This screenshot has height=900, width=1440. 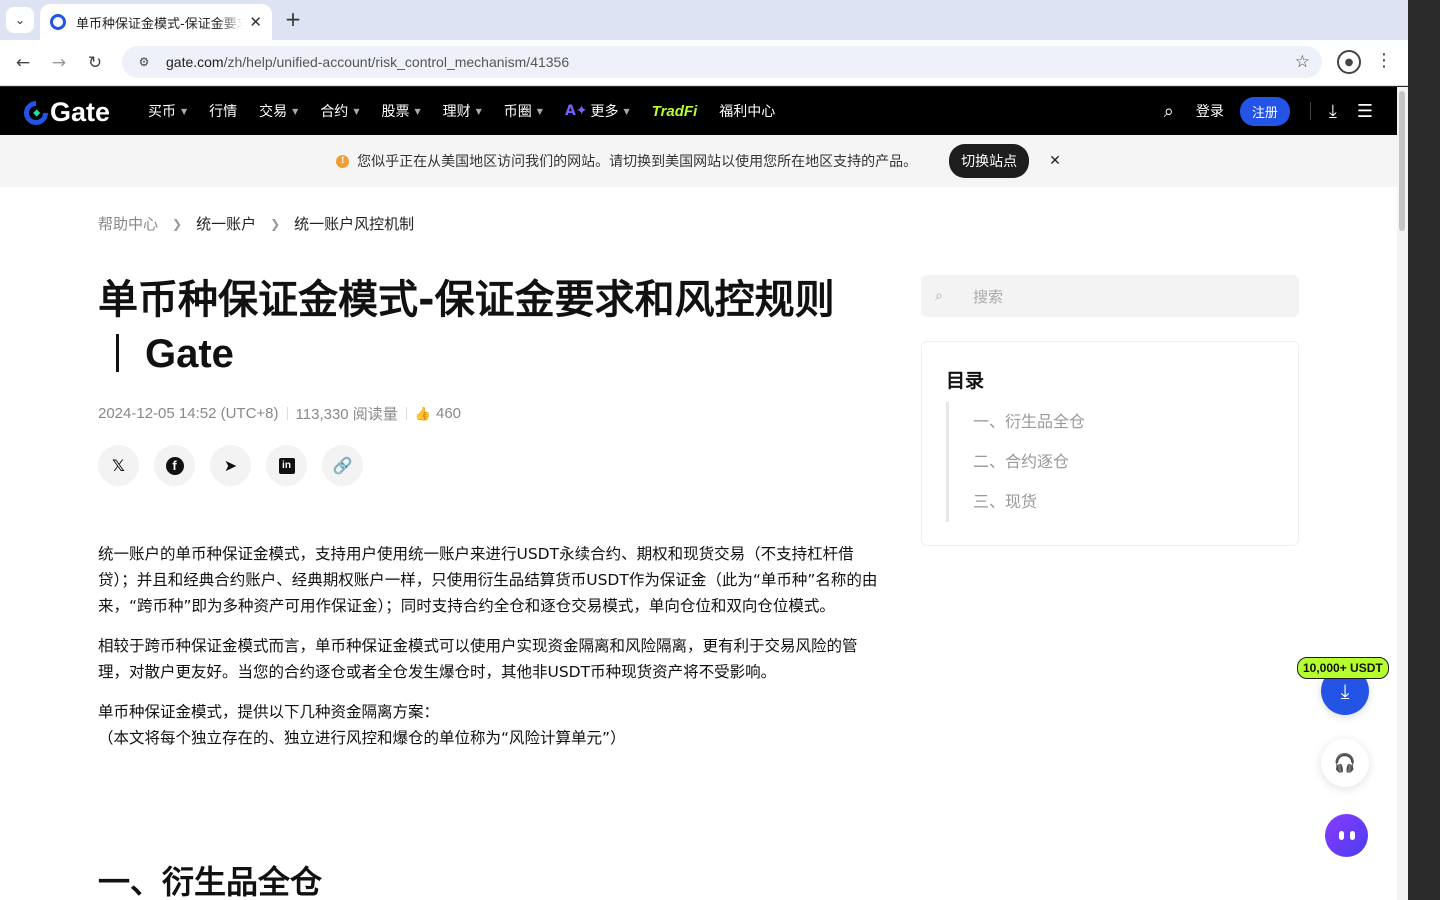 I want to click on login-link: 登录, so click(x=1210, y=111).